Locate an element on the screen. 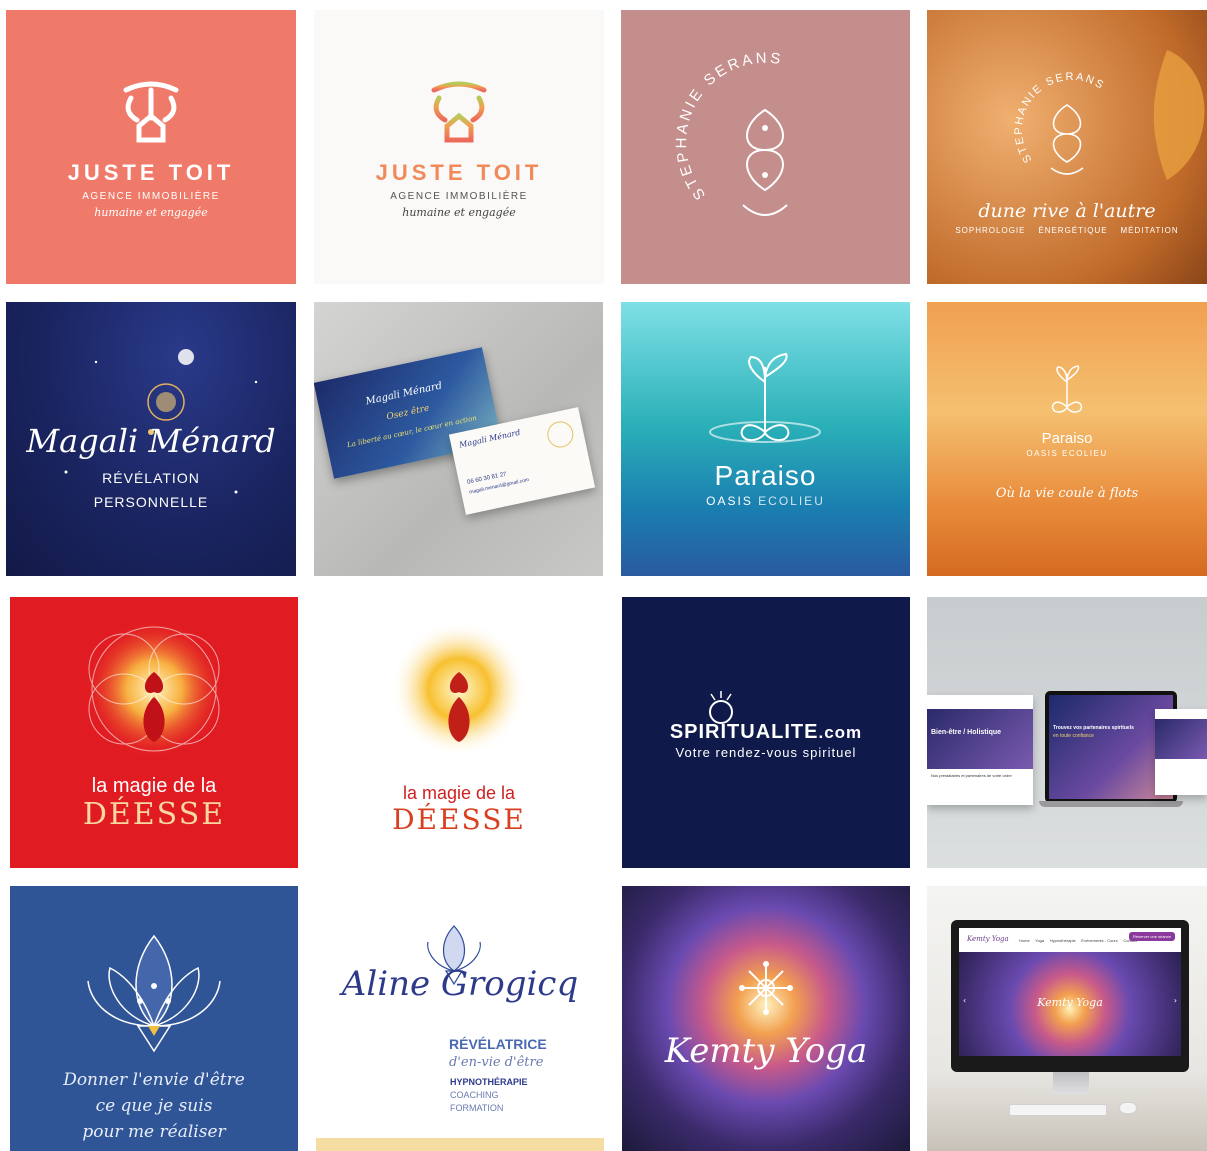 This screenshot has height=1151, width=1207. center-heading: Trouvez vos partenaires spirituels is located at coordinates (1093, 728).